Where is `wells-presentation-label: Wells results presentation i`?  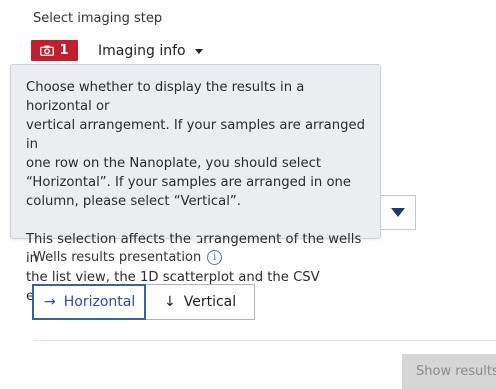
wells-presentation-label: Wells results presentation i is located at coordinates (128, 257).